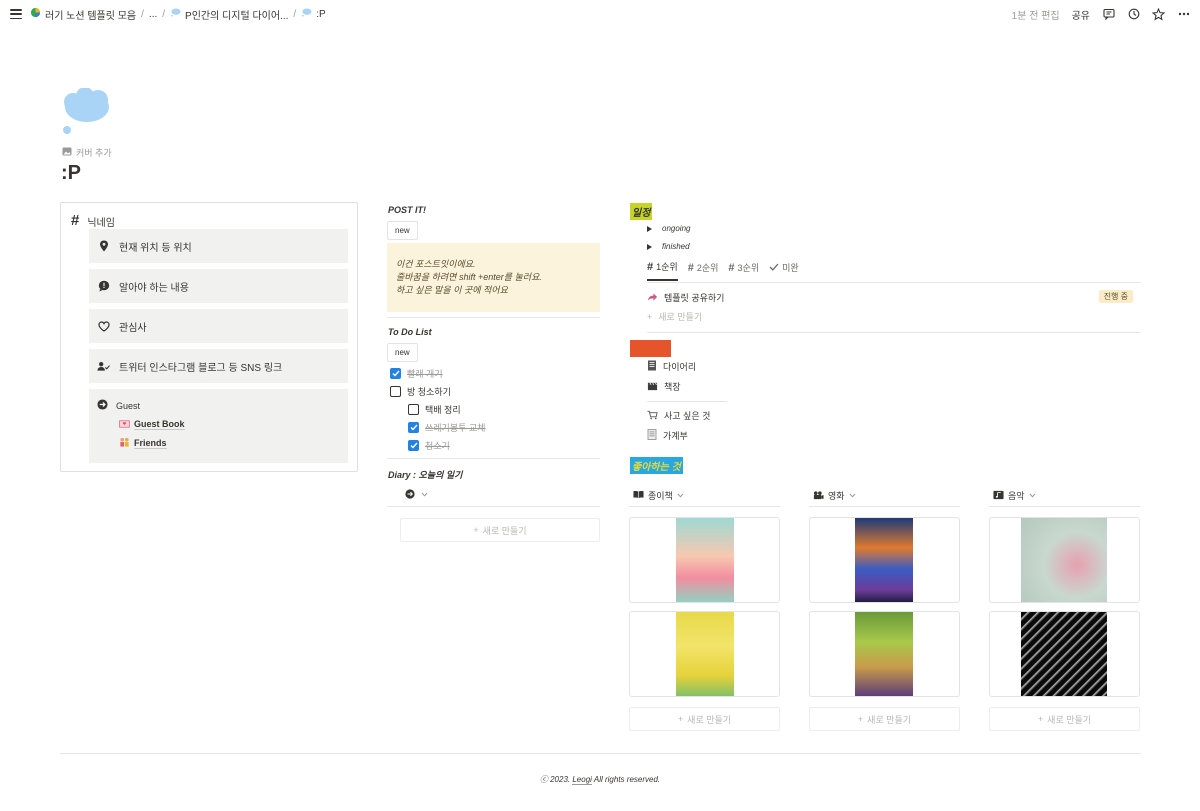 The image size is (1200, 811). Describe the element at coordinates (1032, 495) in the screenshot. I see `chevron-down-icon` at that location.